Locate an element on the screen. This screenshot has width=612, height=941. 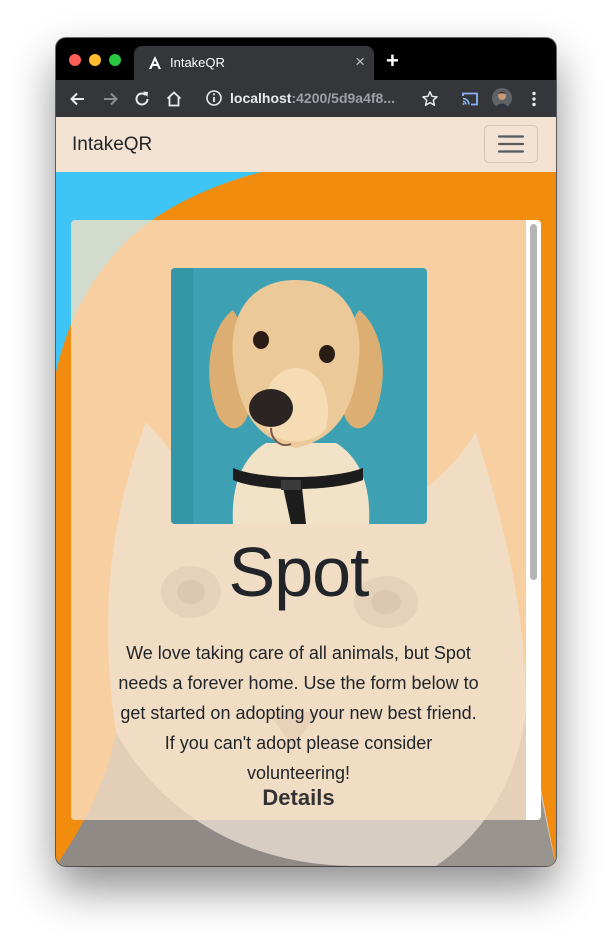
url-host: localhost is located at coordinates (261, 98).